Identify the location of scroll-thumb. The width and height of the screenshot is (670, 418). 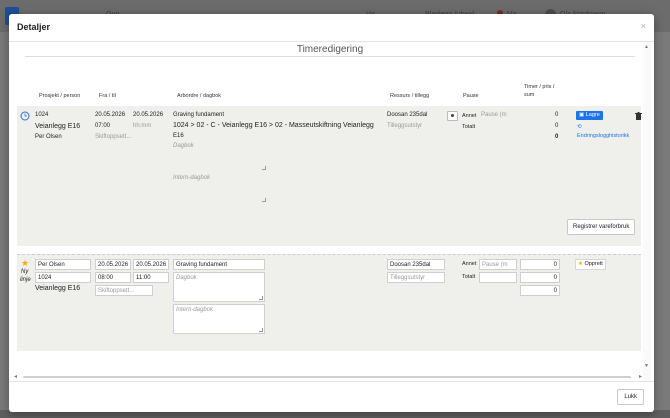
(327, 377).